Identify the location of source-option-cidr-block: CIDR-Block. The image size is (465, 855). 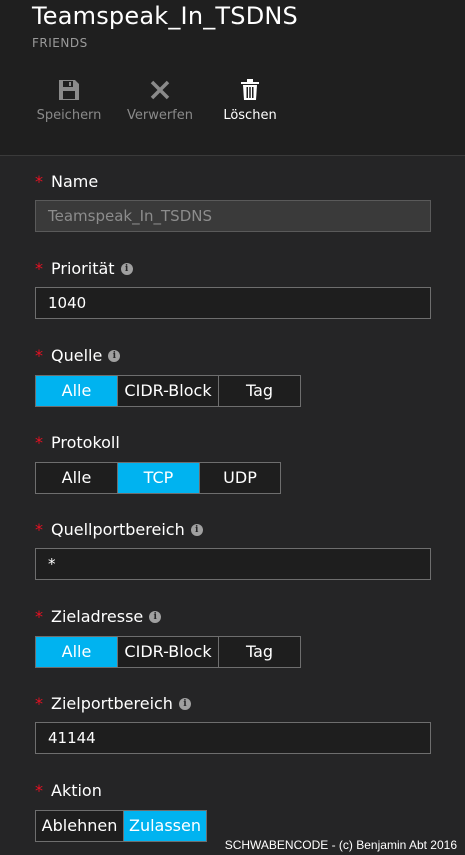
(168, 391).